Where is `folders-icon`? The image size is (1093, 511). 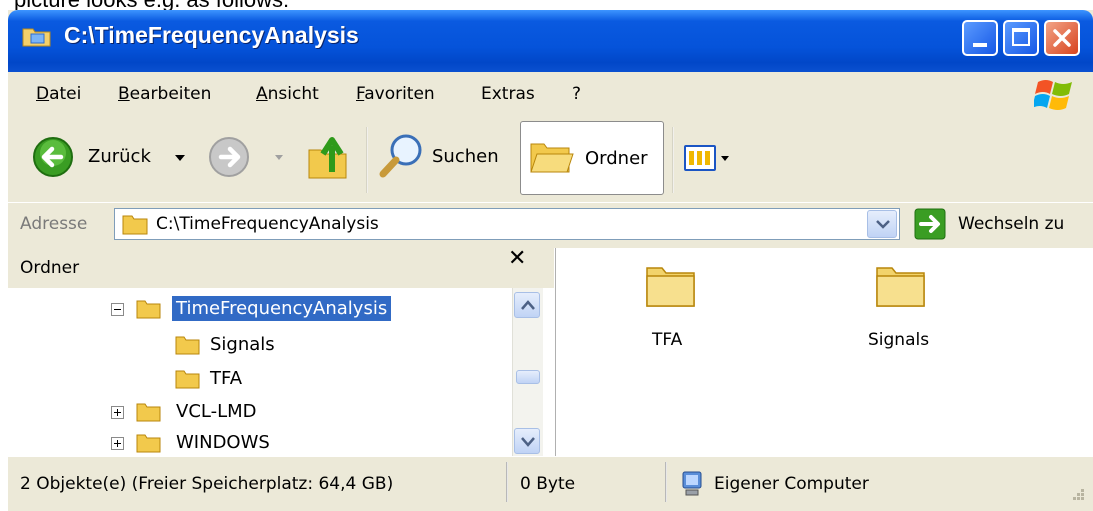 folders-icon is located at coordinates (552, 158).